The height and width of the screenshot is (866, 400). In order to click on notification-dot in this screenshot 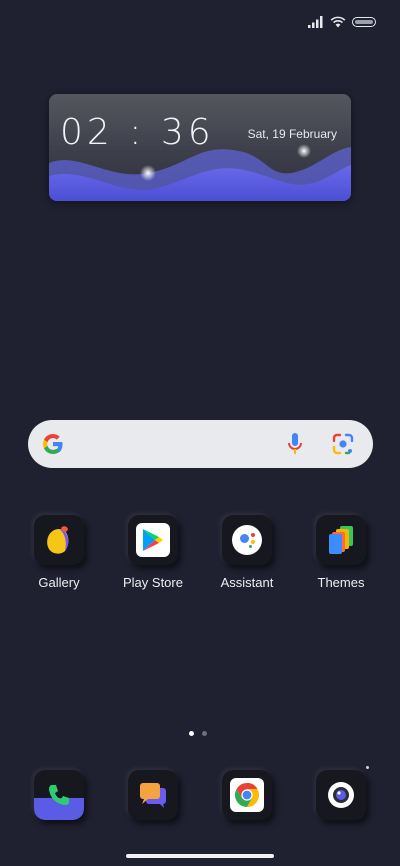, I will do `click(367, 767)`.